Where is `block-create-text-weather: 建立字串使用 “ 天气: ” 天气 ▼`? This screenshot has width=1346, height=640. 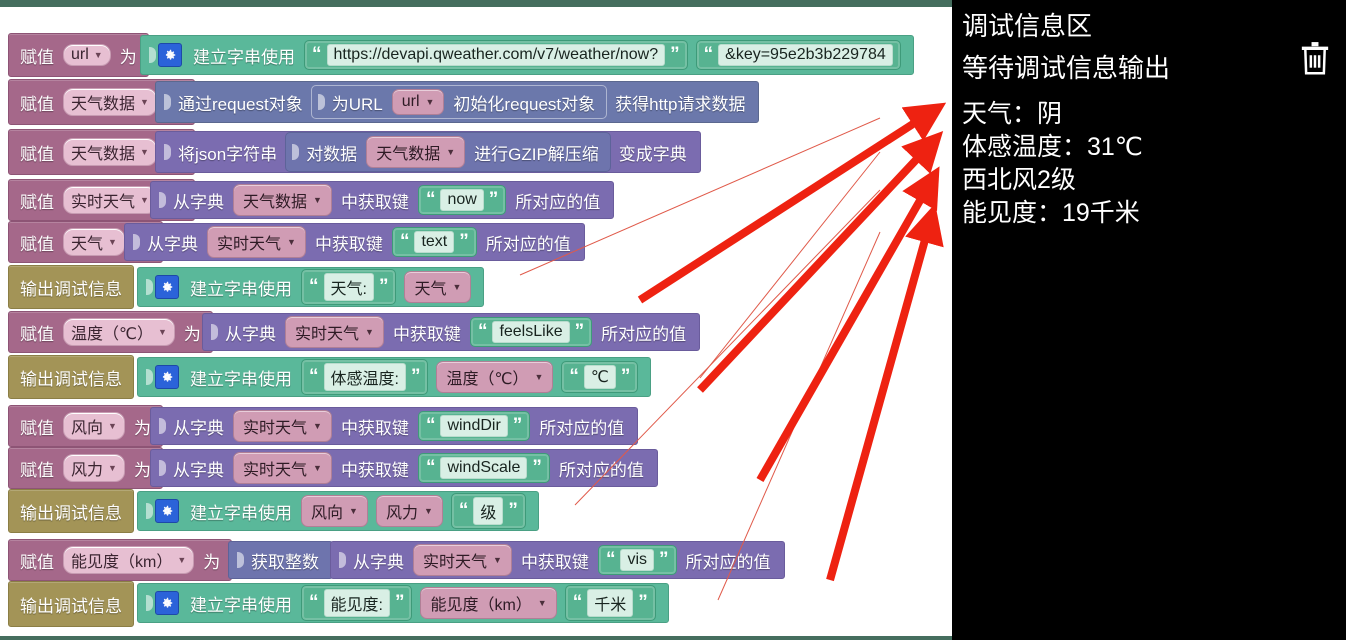 block-create-text-weather: 建立字串使用 “ 天气: ” 天气 ▼ is located at coordinates (311, 287).